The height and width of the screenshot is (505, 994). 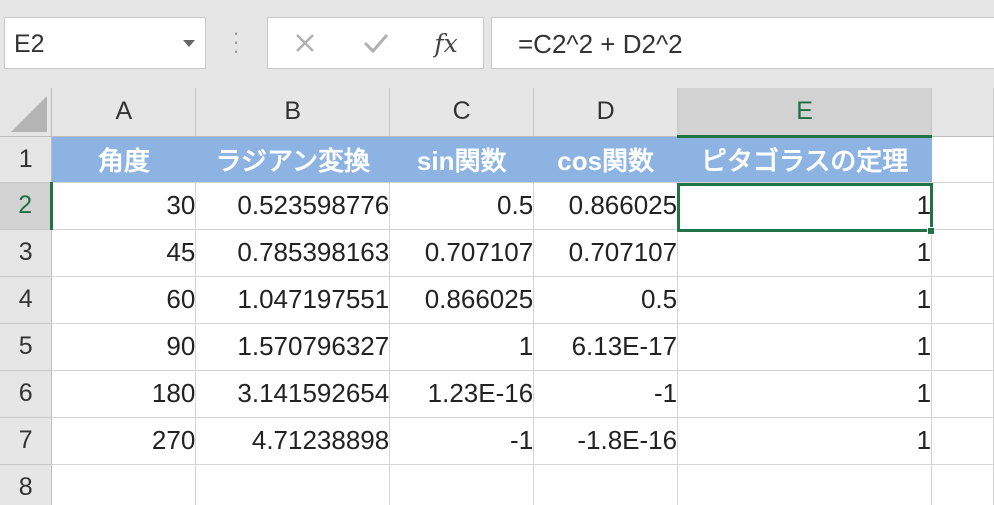 What do you see at coordinates (805, 253) in the screenshot?
I see `cell-e3: 1` at bounding box center [805, 253].